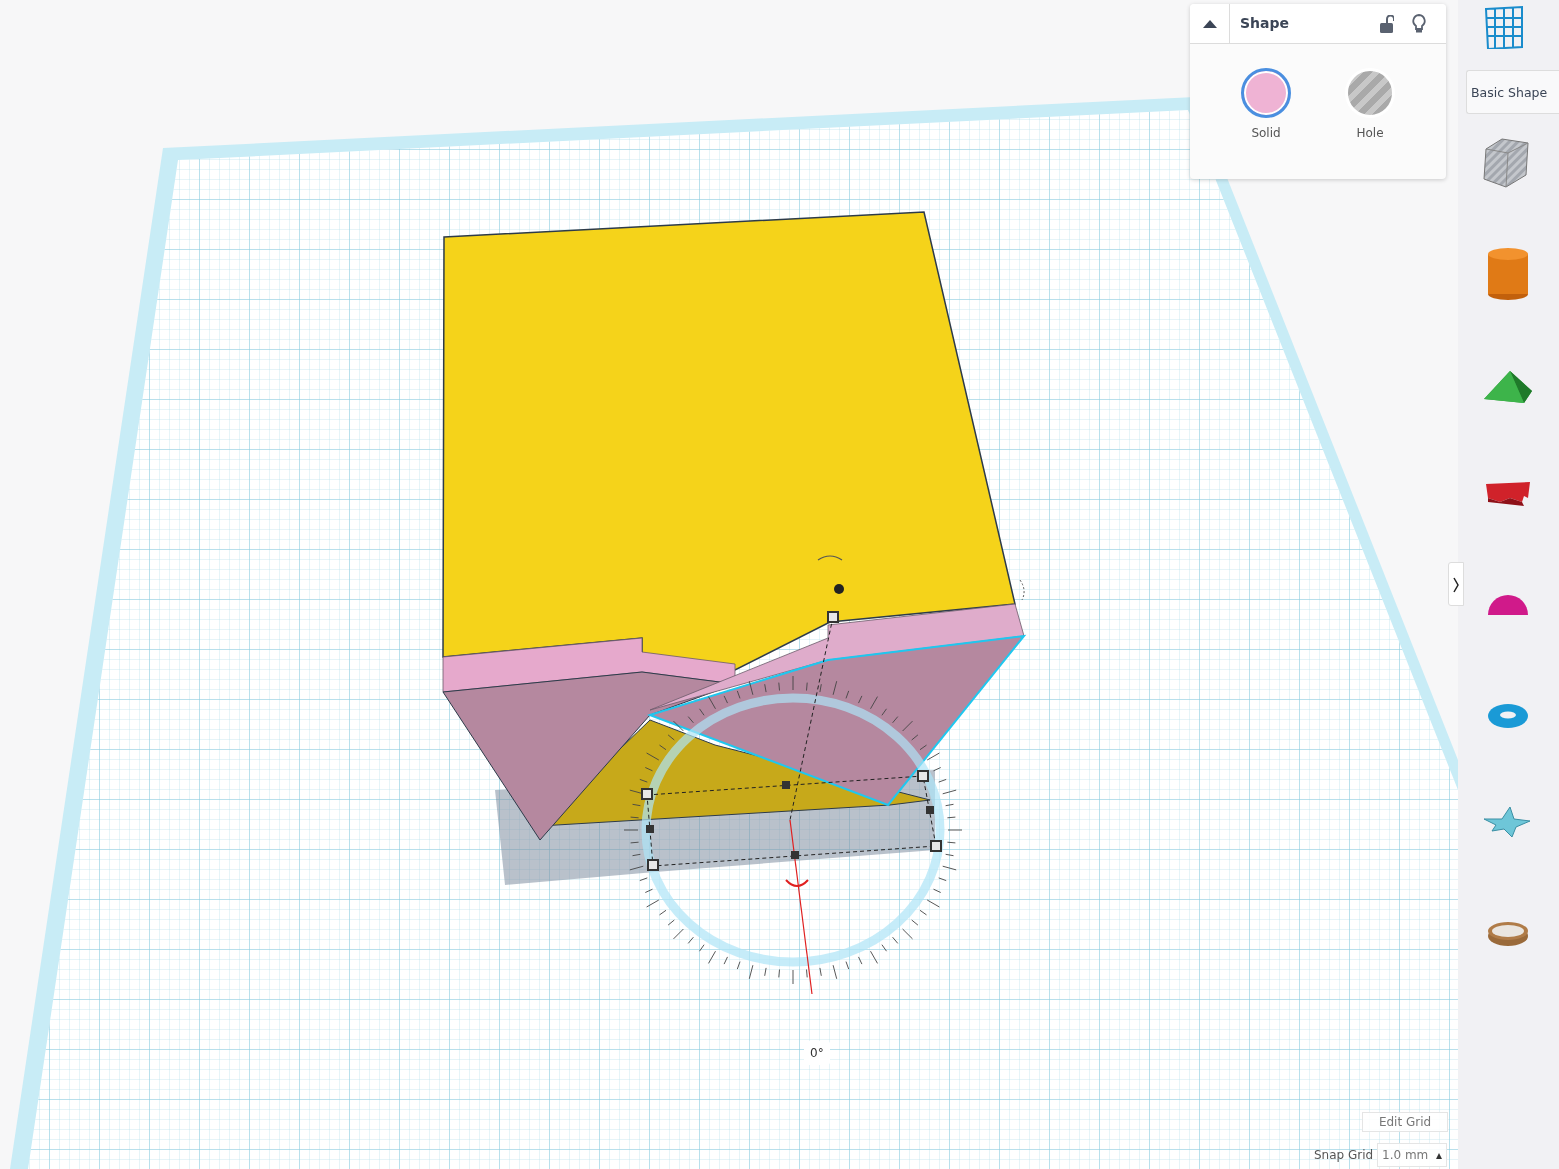  I want to click on panel-title: Shape, so click(1264, 23).